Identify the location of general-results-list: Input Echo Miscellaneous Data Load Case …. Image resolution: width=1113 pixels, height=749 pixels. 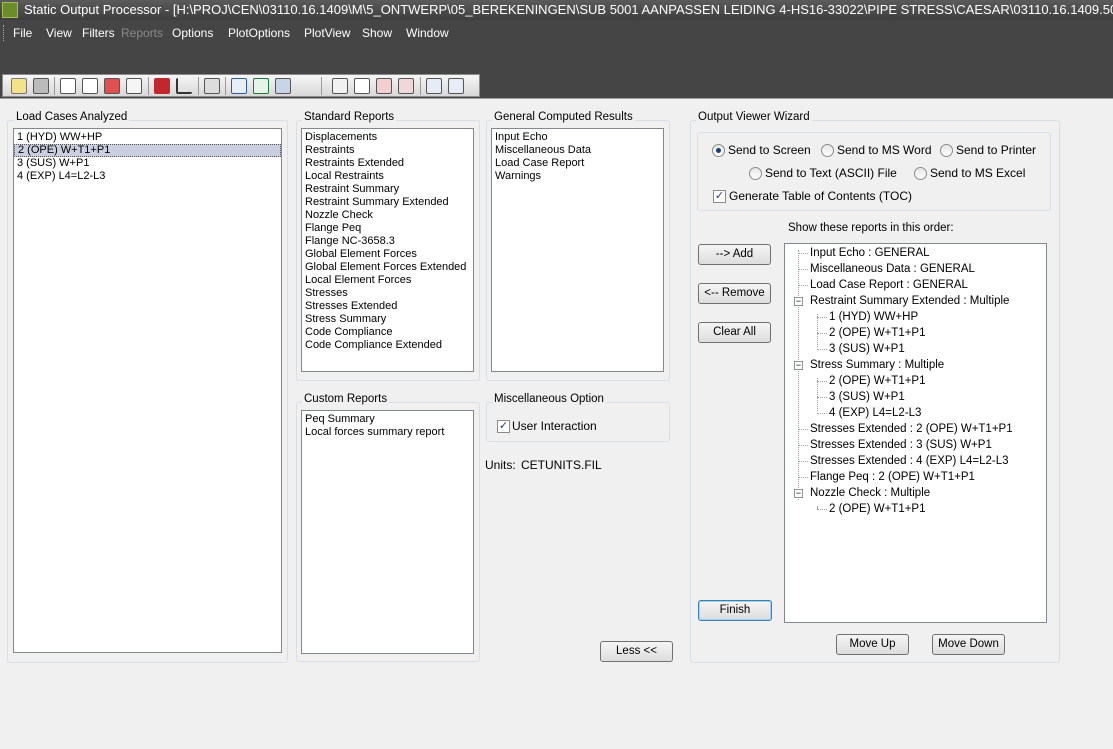
(577, 250).